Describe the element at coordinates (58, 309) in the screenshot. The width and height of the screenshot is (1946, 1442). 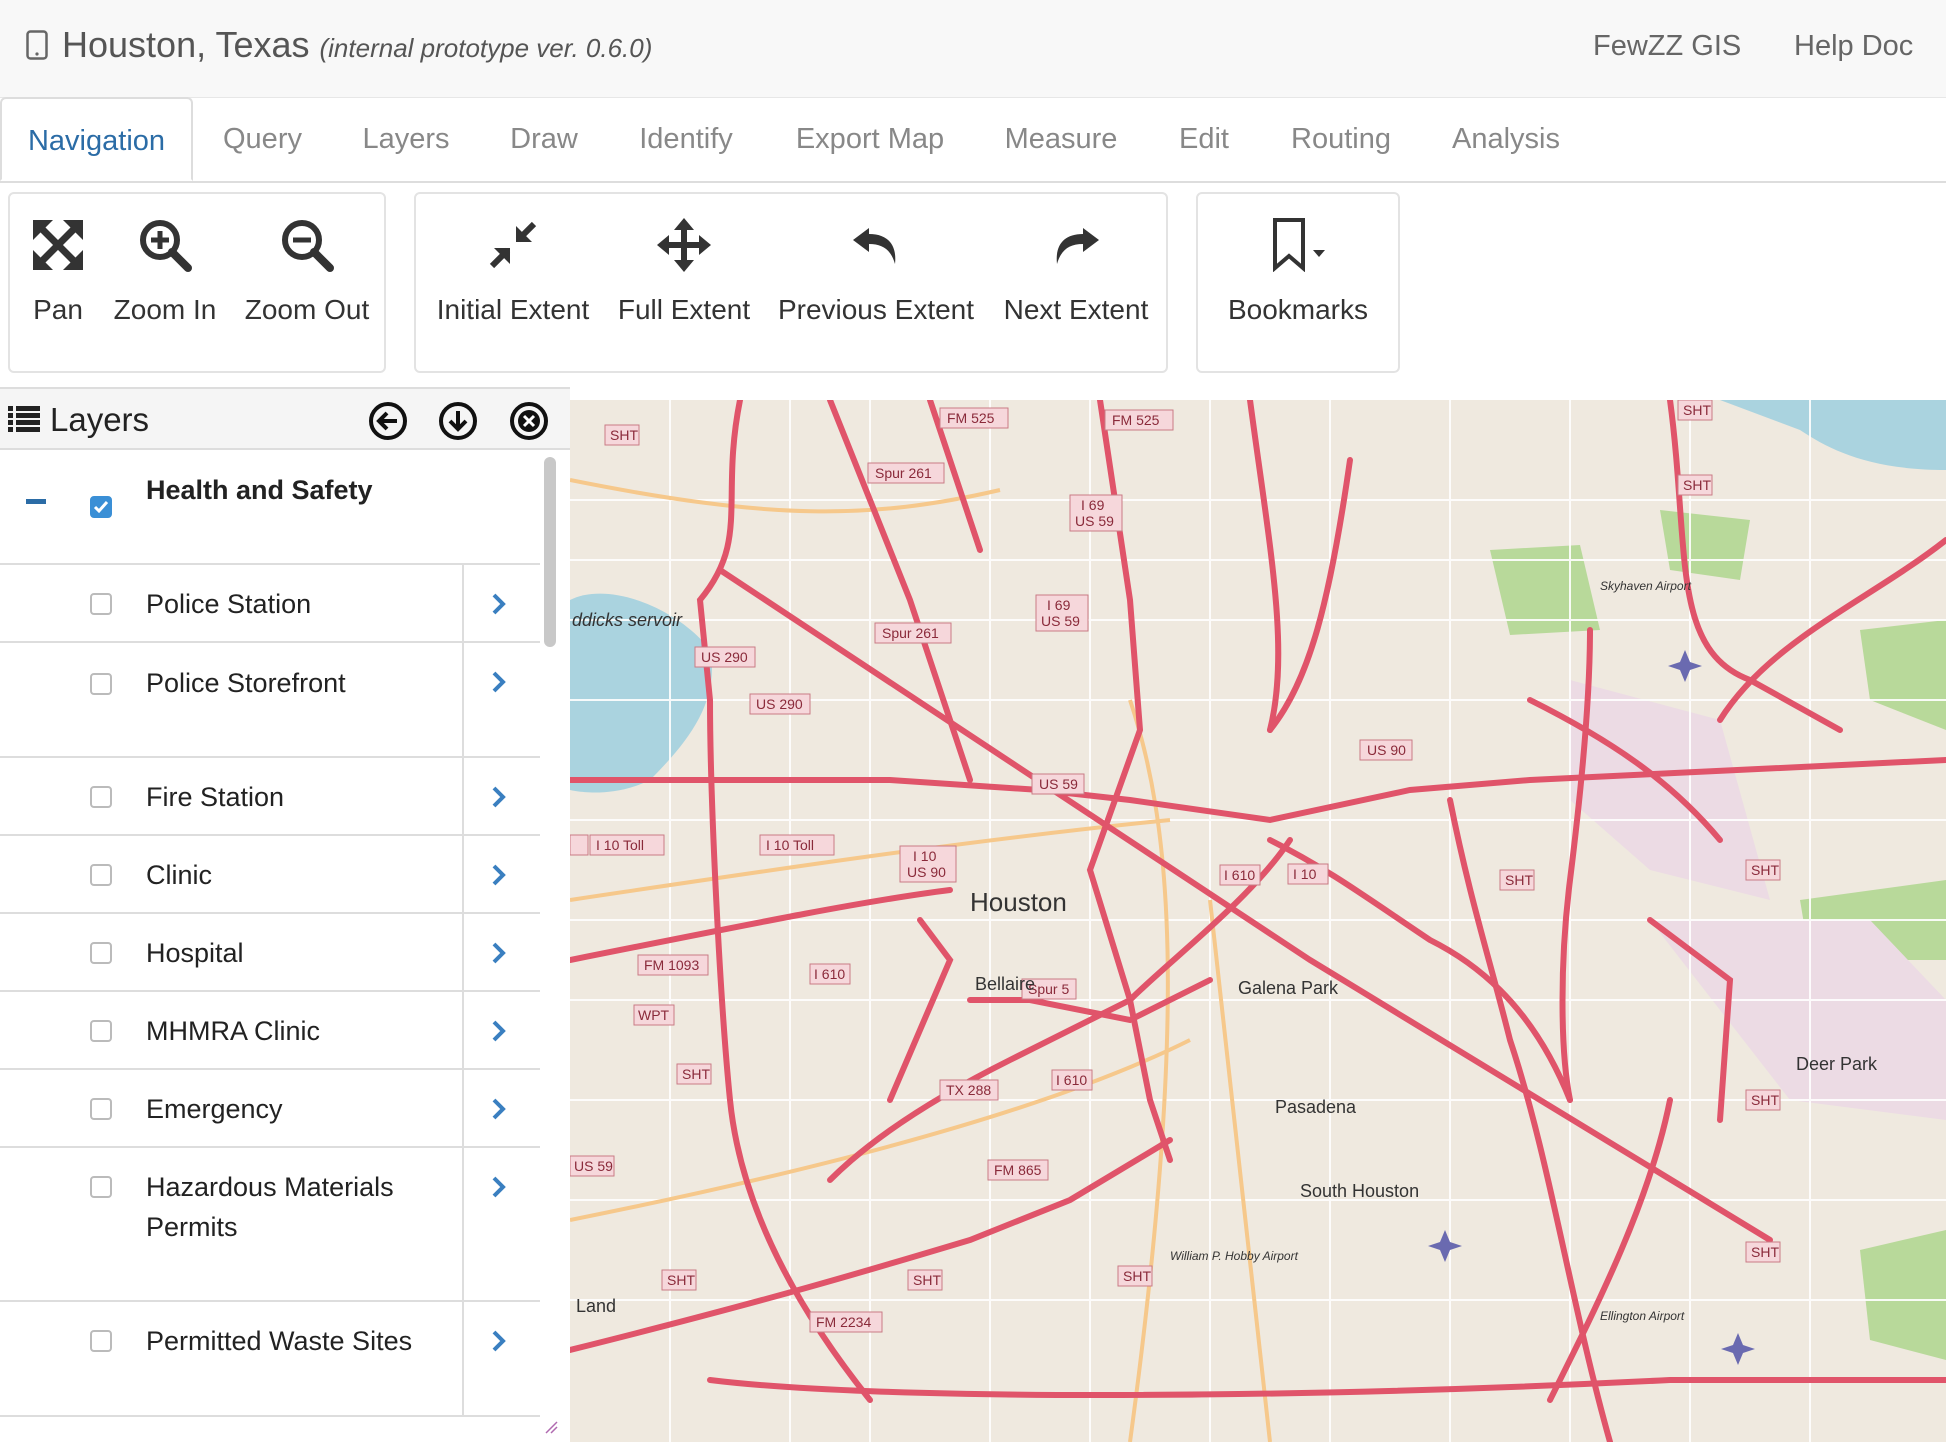
I see `pan-label: Pan` at that location.